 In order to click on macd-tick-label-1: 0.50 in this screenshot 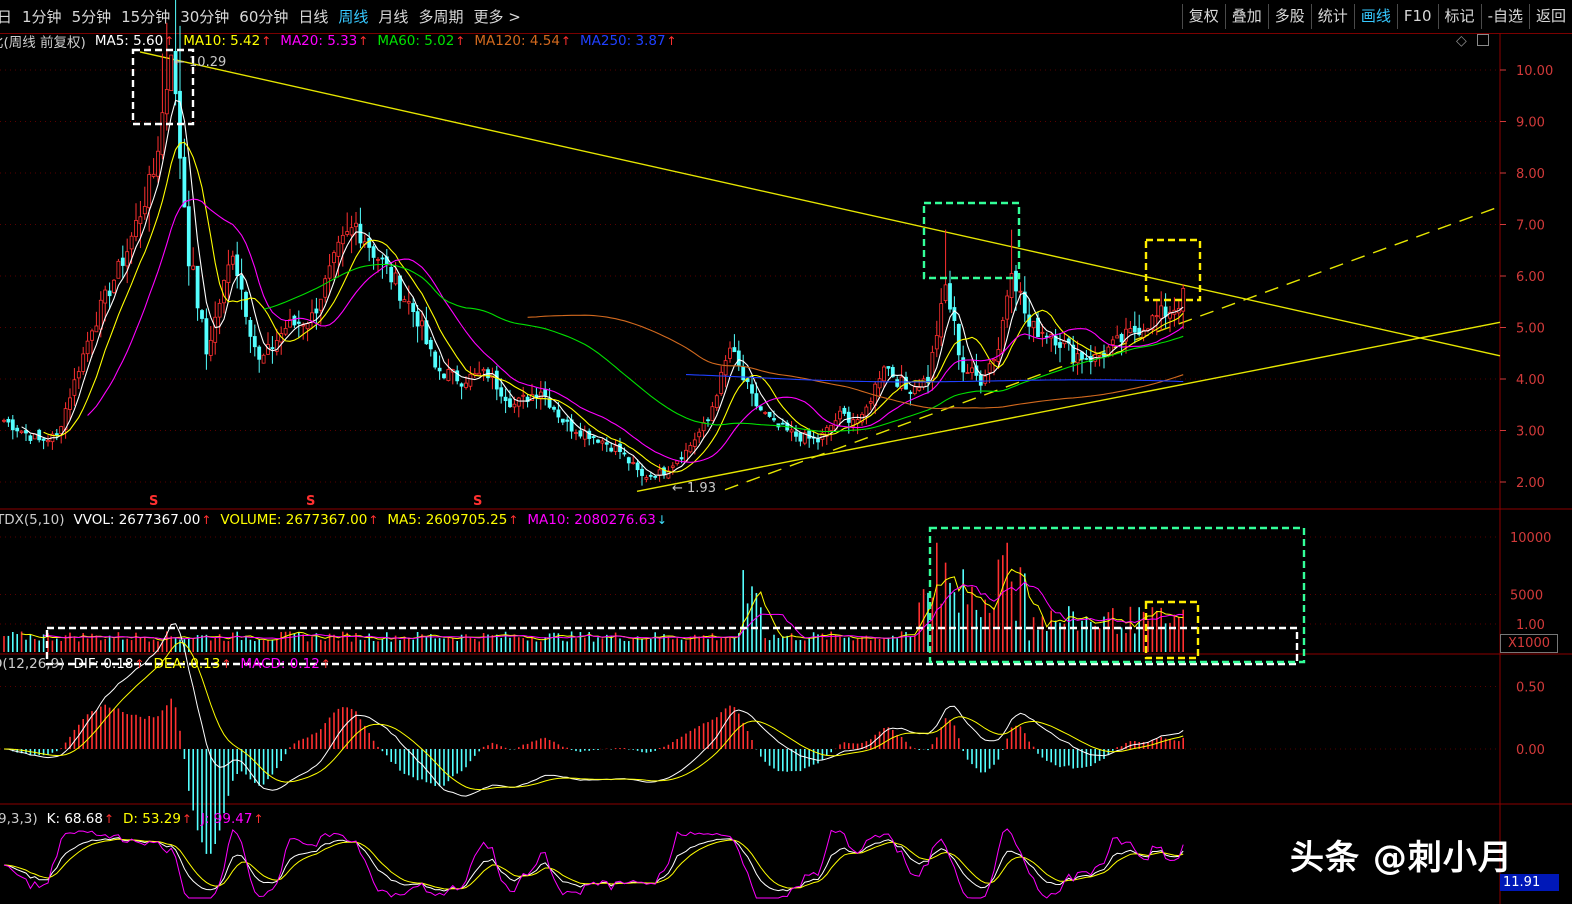, I will do `click(1530, 688)`.